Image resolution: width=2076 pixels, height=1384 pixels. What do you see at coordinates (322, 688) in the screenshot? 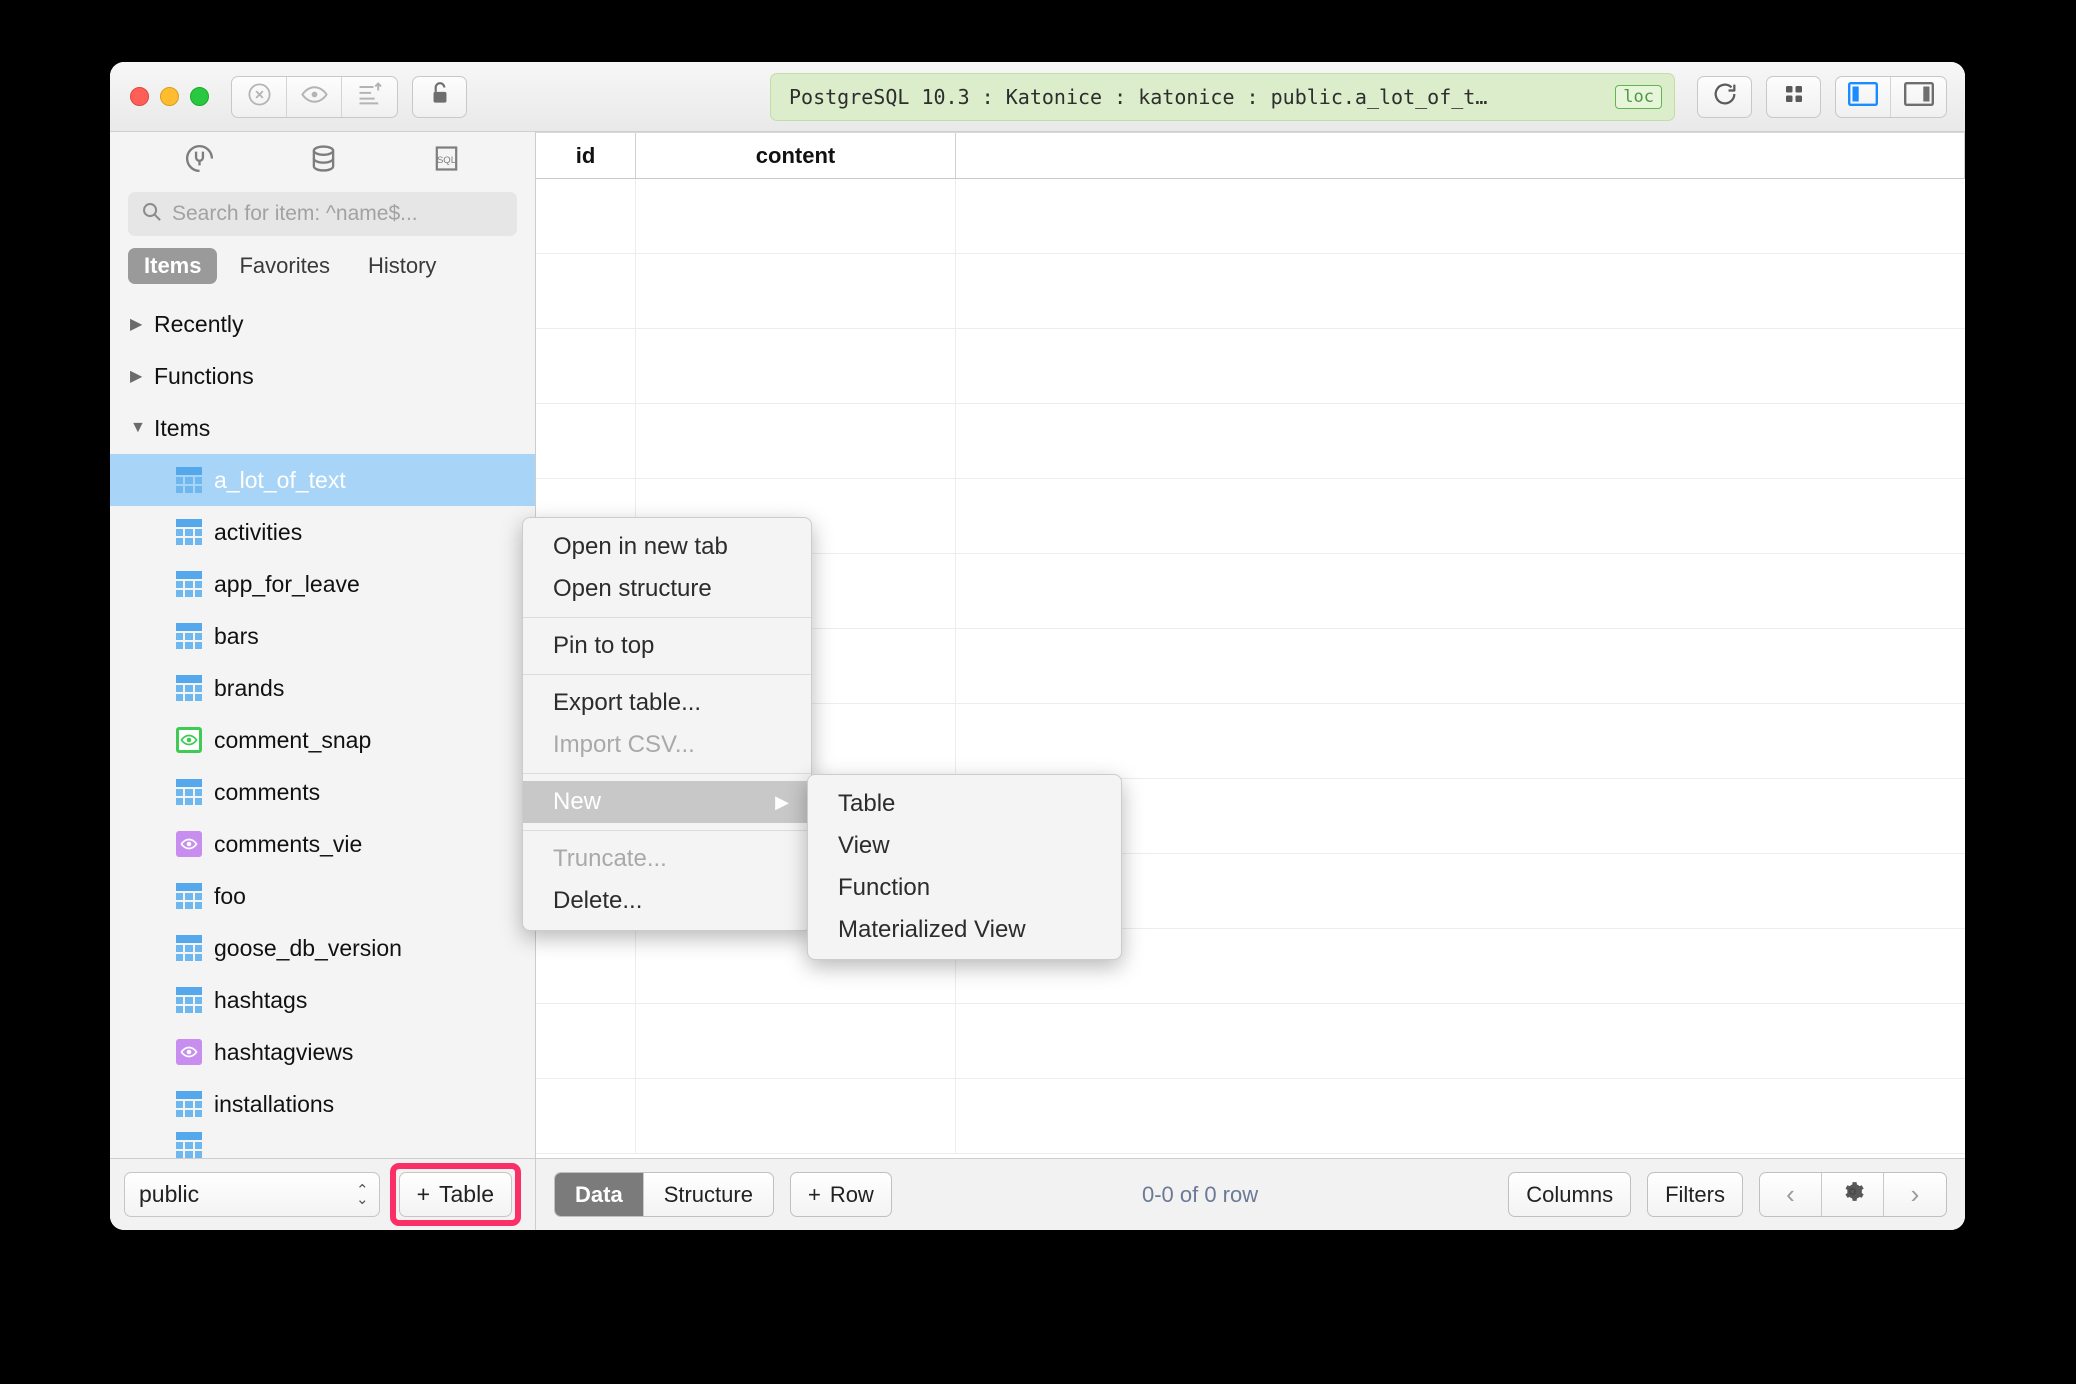
I see `tree-item-brands: brands` at bounding box center [322, 688].